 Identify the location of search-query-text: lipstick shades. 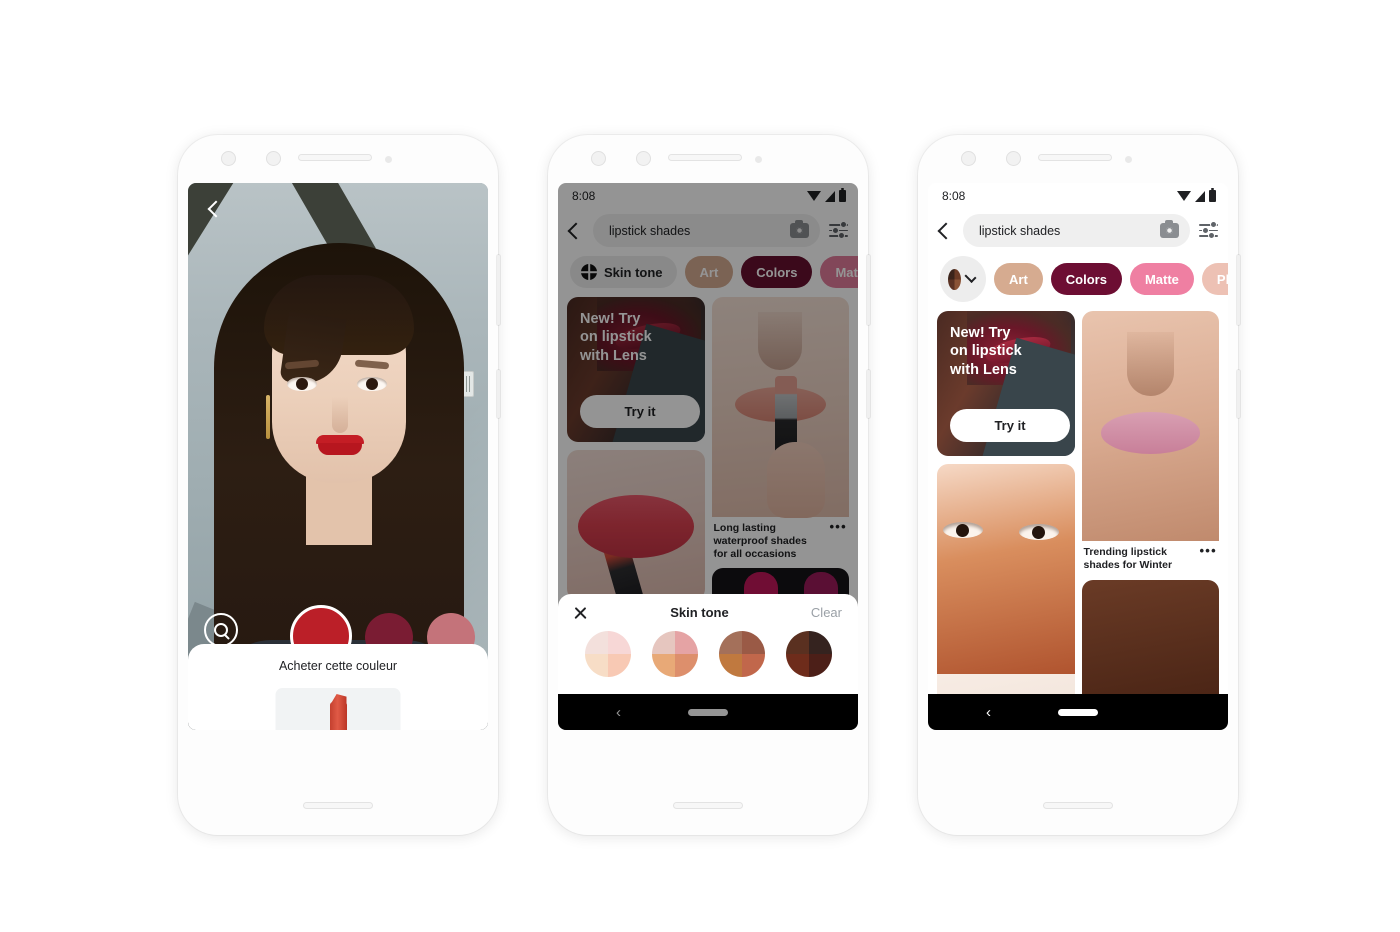
(1020, 230).